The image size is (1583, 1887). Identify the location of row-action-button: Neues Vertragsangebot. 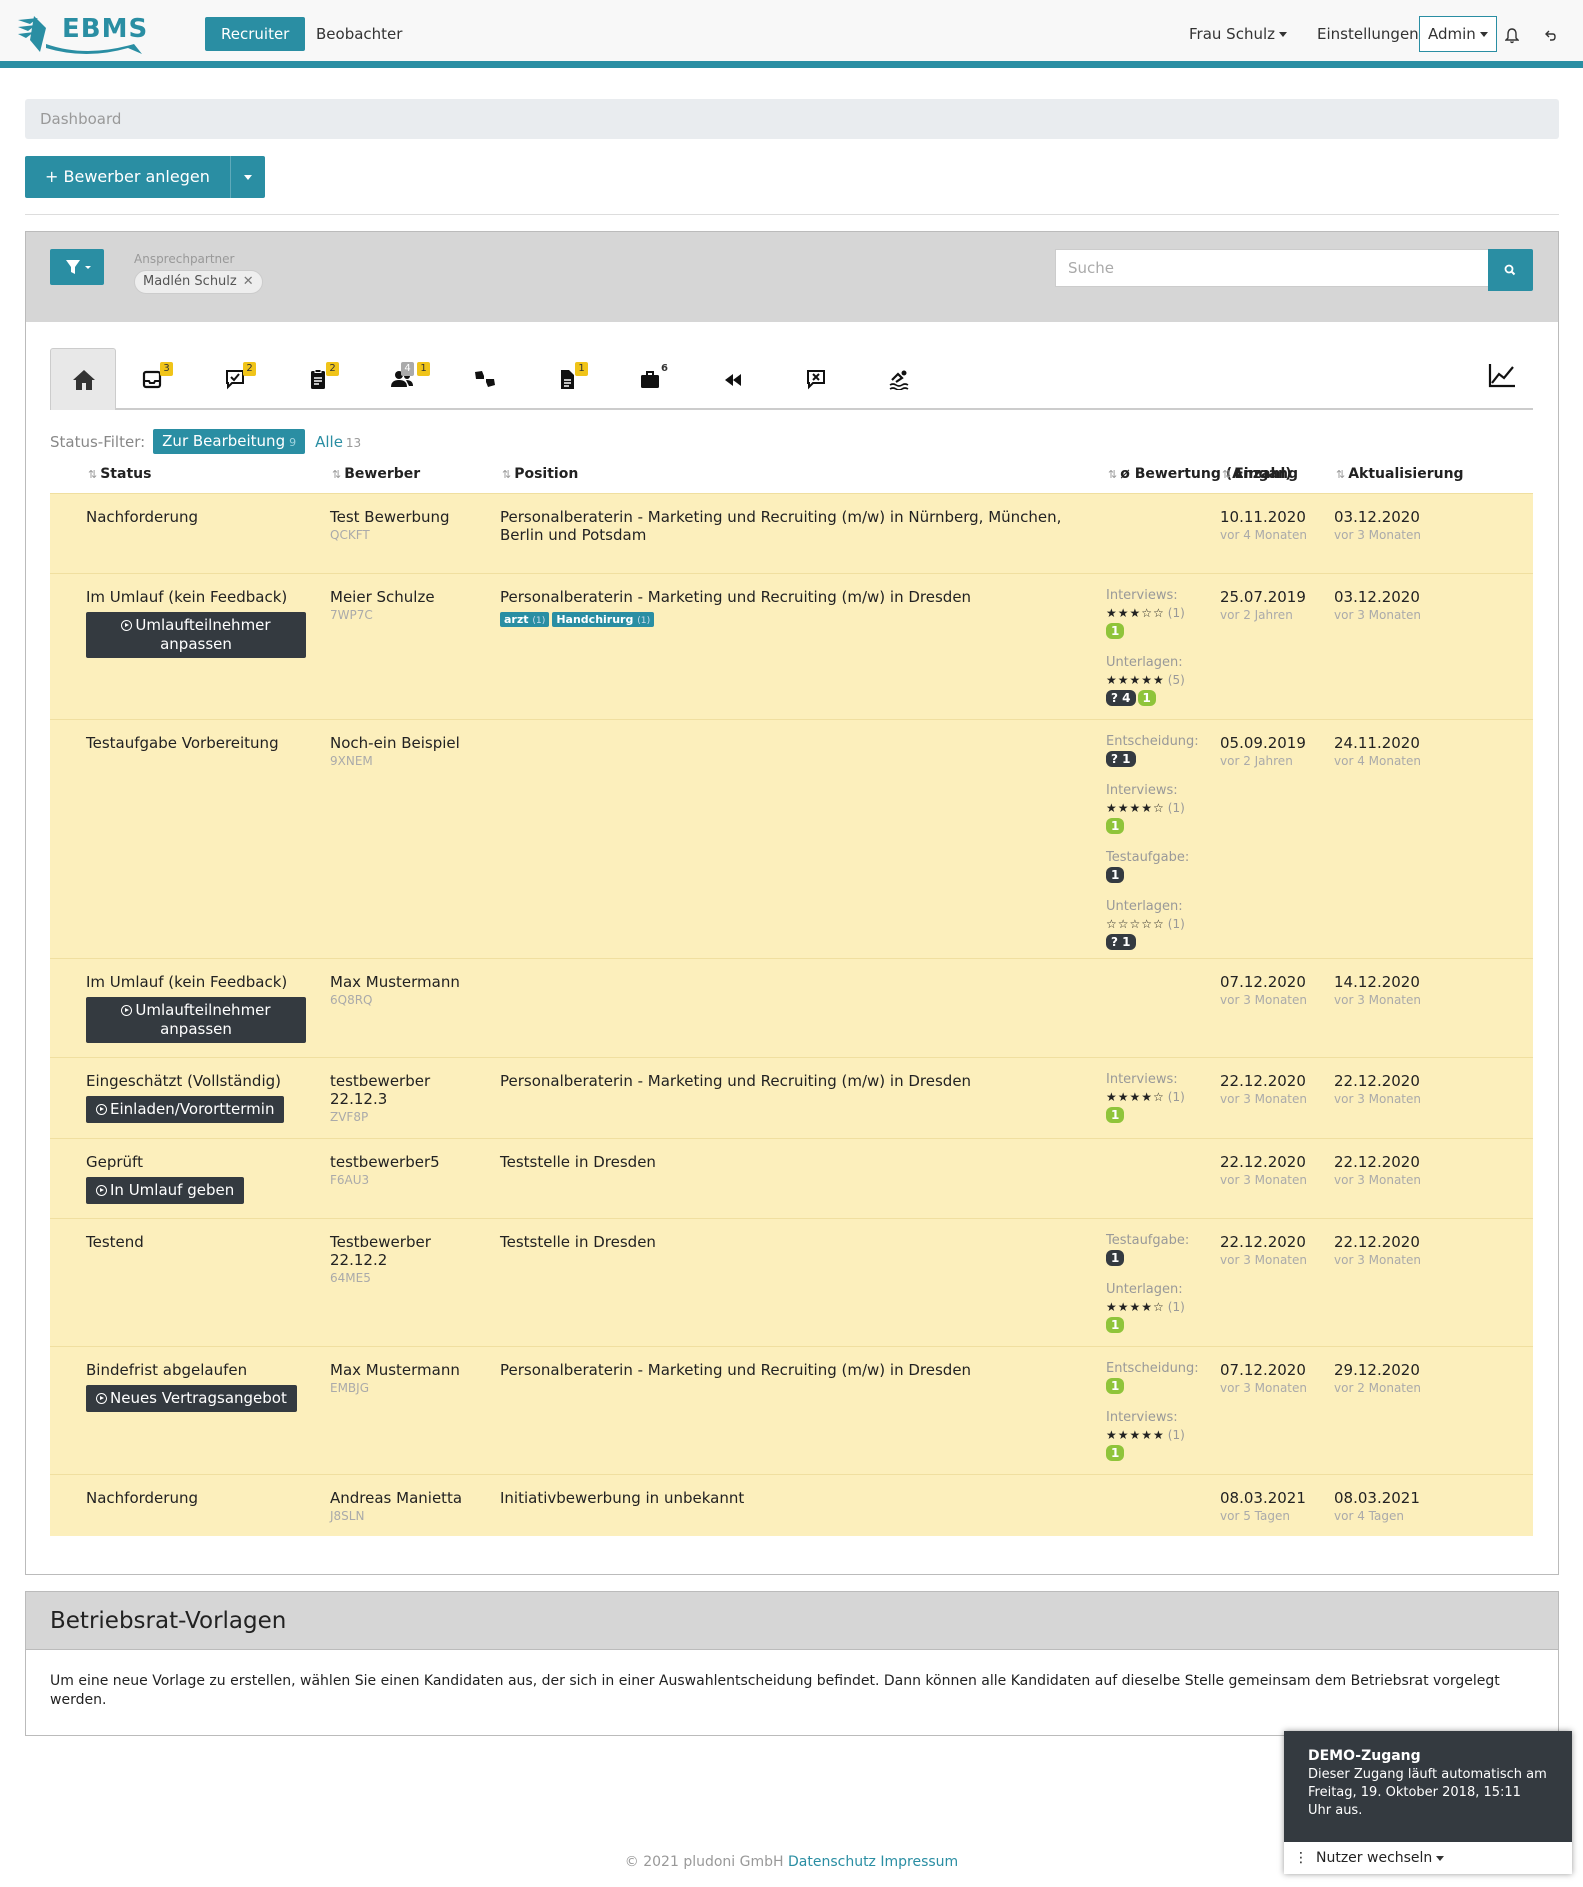
(191, 1398).